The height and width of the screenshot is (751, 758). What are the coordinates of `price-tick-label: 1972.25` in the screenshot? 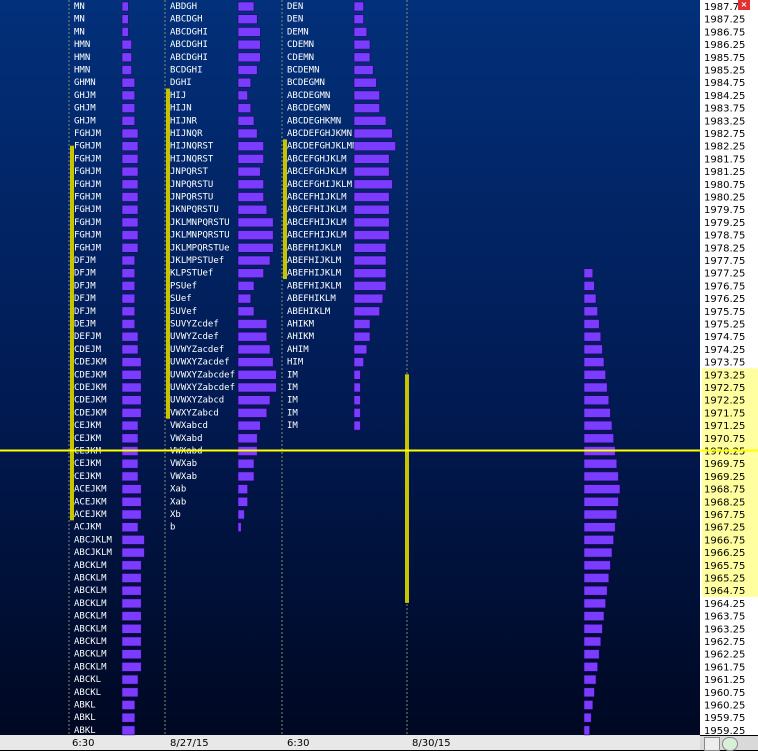 It's located at (724, 401).